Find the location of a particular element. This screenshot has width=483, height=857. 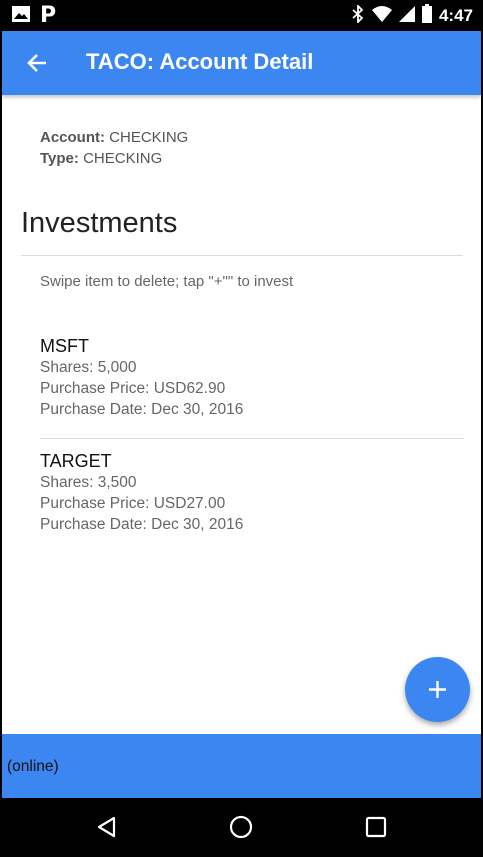

type-row: Type: CHECKING is located at coordinates (114, 158).